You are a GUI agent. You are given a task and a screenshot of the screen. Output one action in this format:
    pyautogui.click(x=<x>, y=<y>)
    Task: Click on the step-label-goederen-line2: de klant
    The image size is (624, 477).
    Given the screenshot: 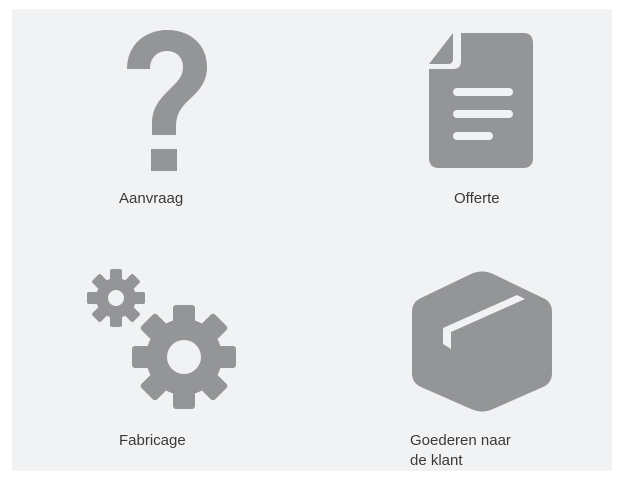 What is the action you would take?
    pyautogui.click(x=436, y=460)
    